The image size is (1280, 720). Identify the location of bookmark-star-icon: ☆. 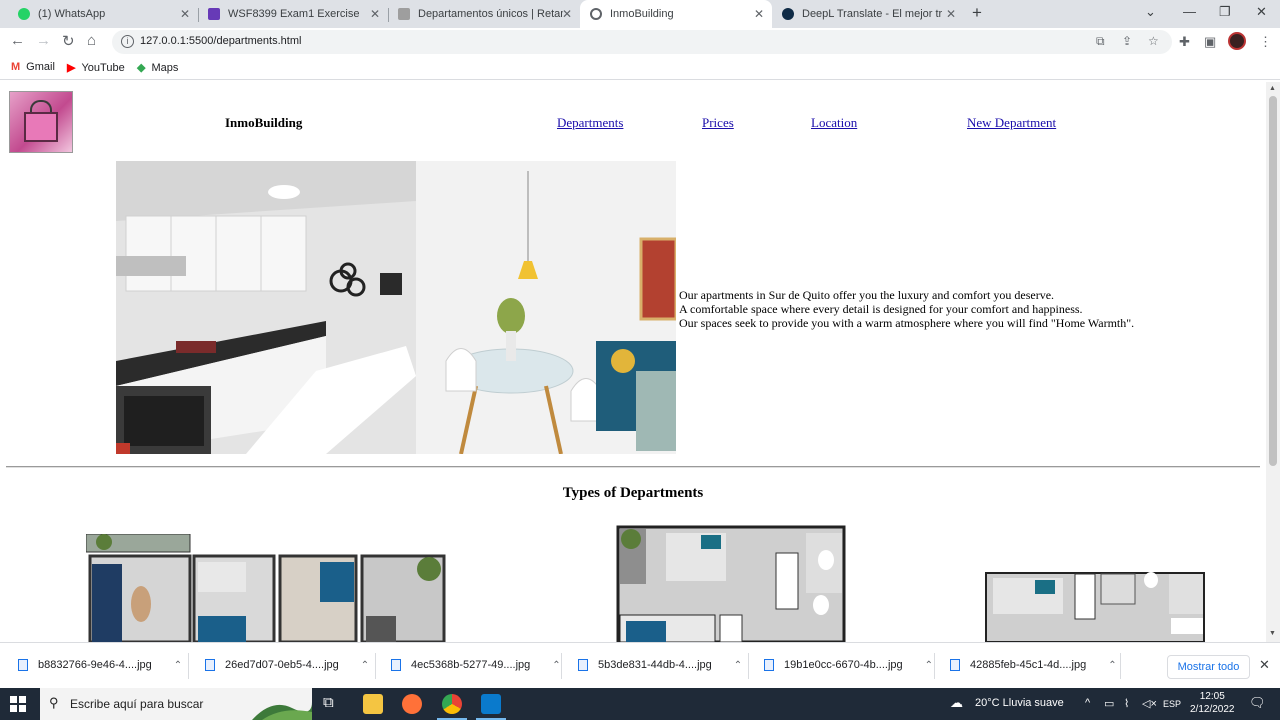
(1153, 41).